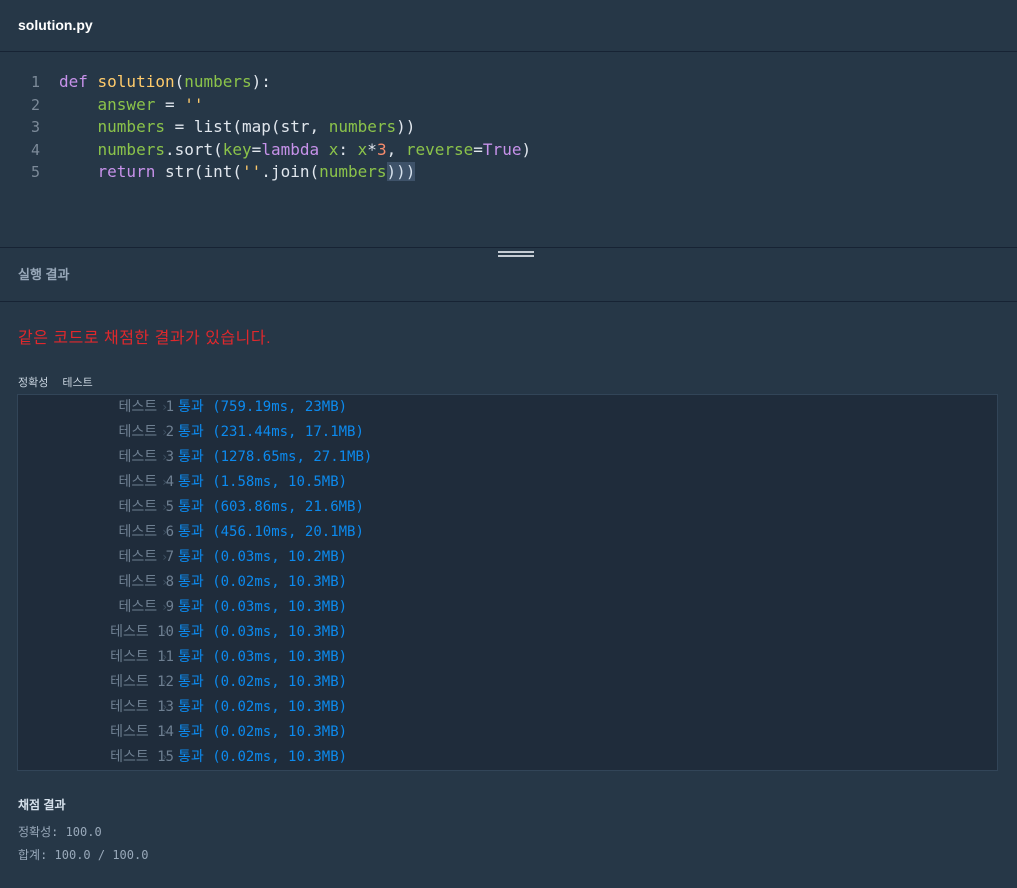 The image size is (1017, 888). What do you see at coordinates (507, 457) in the screenshot?
I see `test-row: 테스트 3 › 통과 (1278.65ms, 27.1MB)` at bounding box center [507, 457].